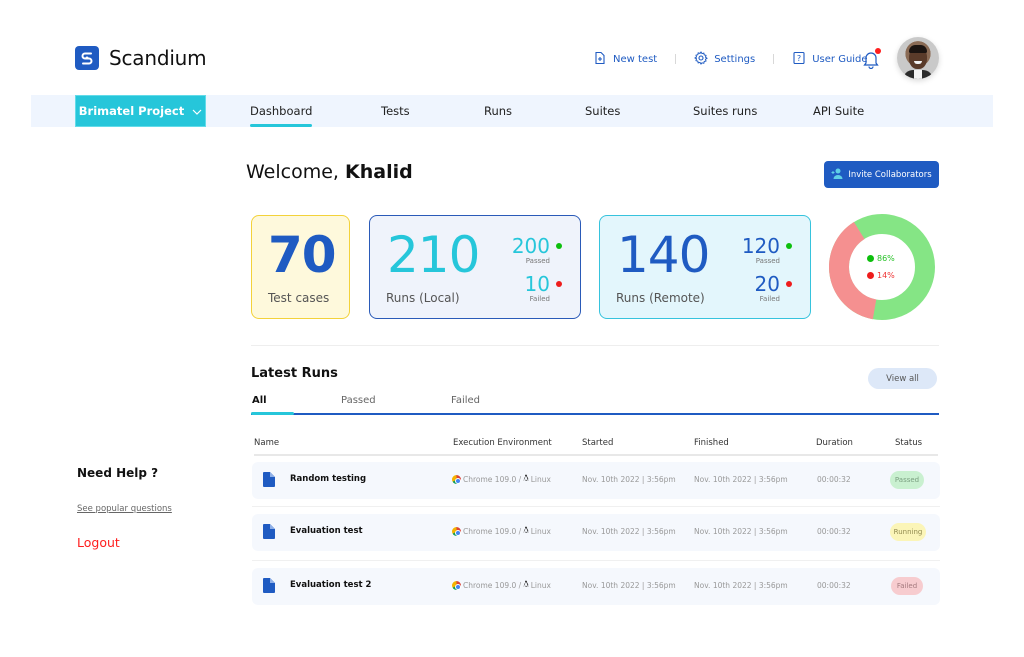 The image size is (1024, 657). Describe the element at coordinates (602, 111) in the screenshot. I see `tab-suites: Suites` at that location.